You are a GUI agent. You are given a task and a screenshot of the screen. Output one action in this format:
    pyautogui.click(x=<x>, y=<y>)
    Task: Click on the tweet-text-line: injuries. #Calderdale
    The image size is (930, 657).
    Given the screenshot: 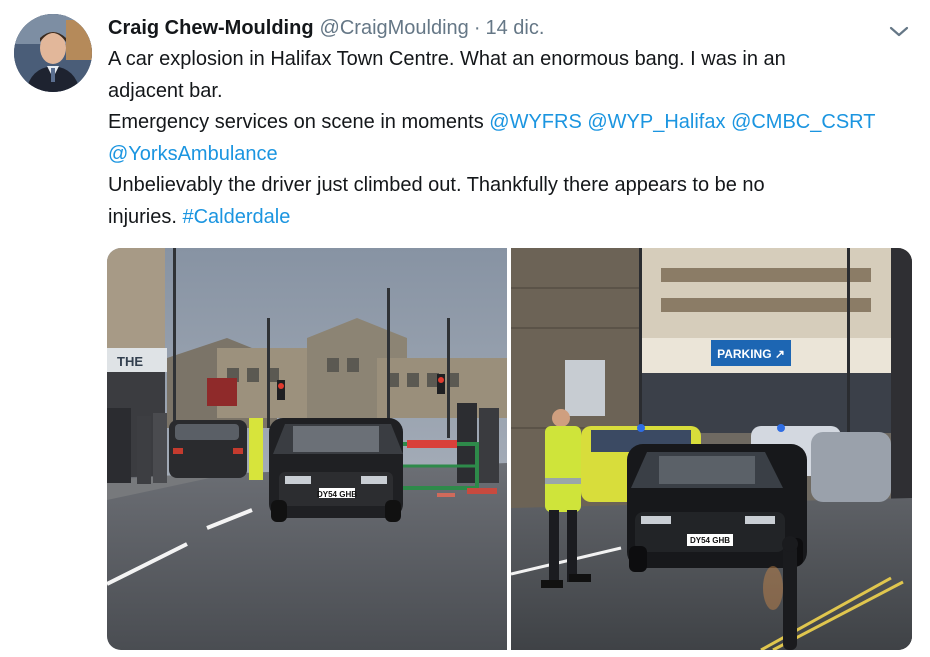 What is the action you would take?
    pyautogui.click(x=512, y=218)
    